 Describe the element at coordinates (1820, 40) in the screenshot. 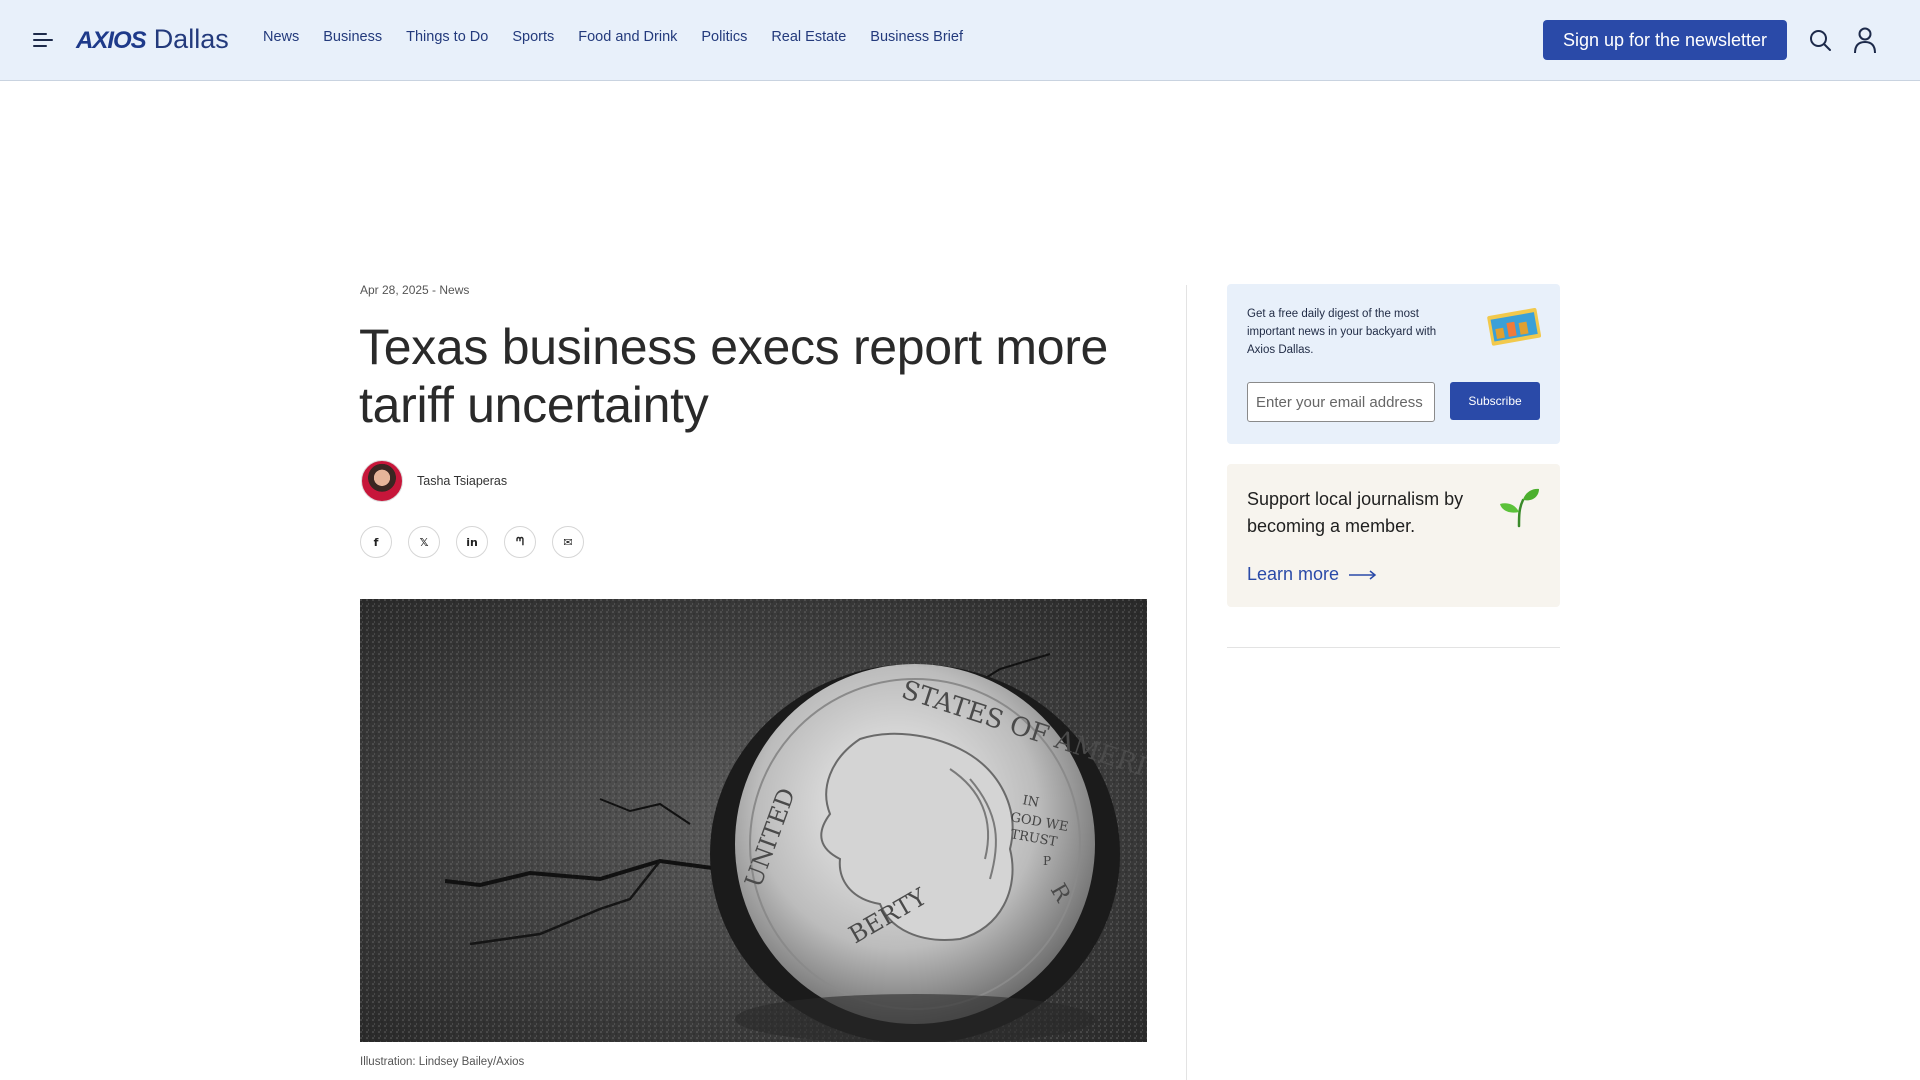

I see `search-icon` at that location.